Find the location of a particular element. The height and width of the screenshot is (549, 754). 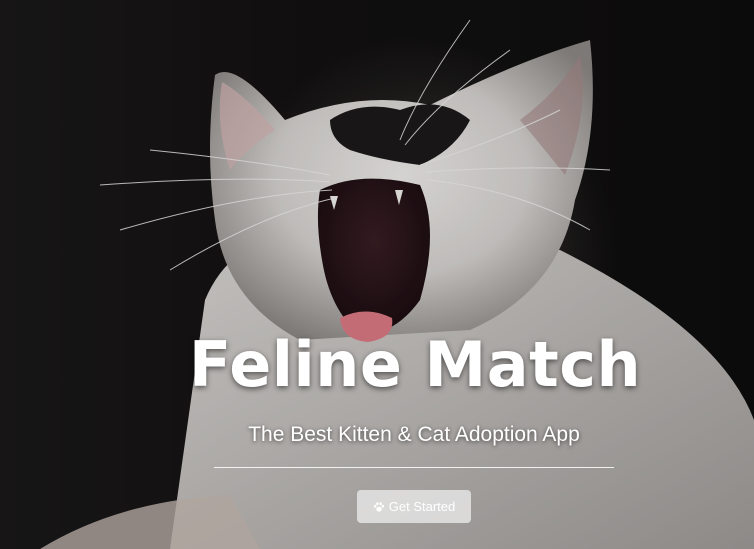

paw-icon is located at coordinates (378, 506).